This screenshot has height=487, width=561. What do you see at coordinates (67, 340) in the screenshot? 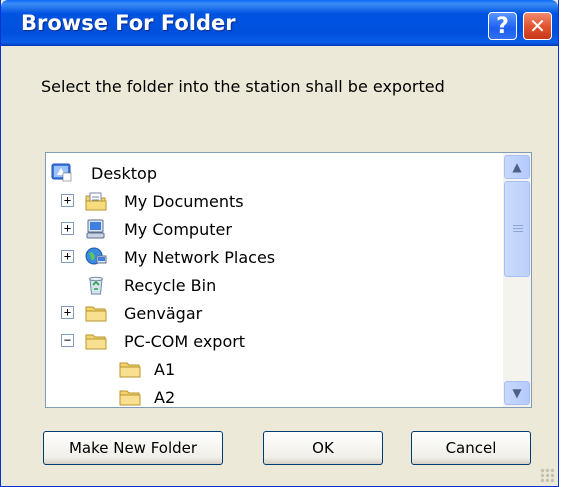
I see `collapse-icon: −` at bounding box center [67, 340].